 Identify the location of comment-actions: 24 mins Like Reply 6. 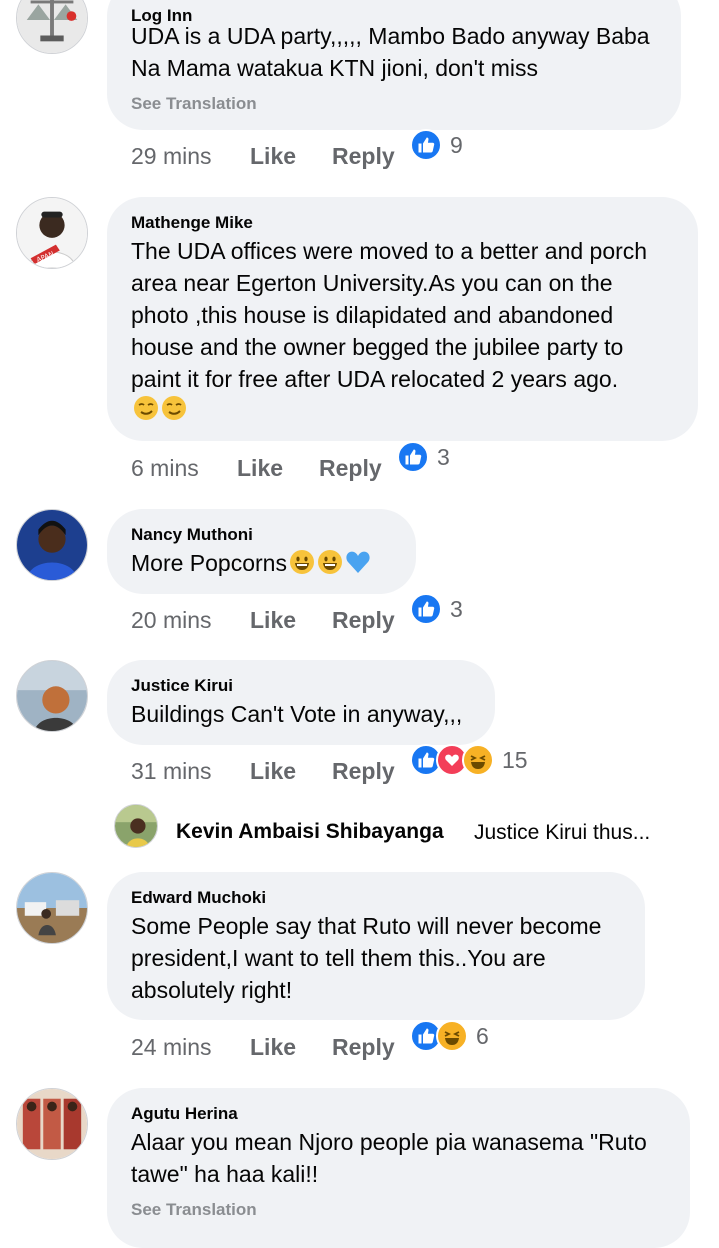
(411, 1044).